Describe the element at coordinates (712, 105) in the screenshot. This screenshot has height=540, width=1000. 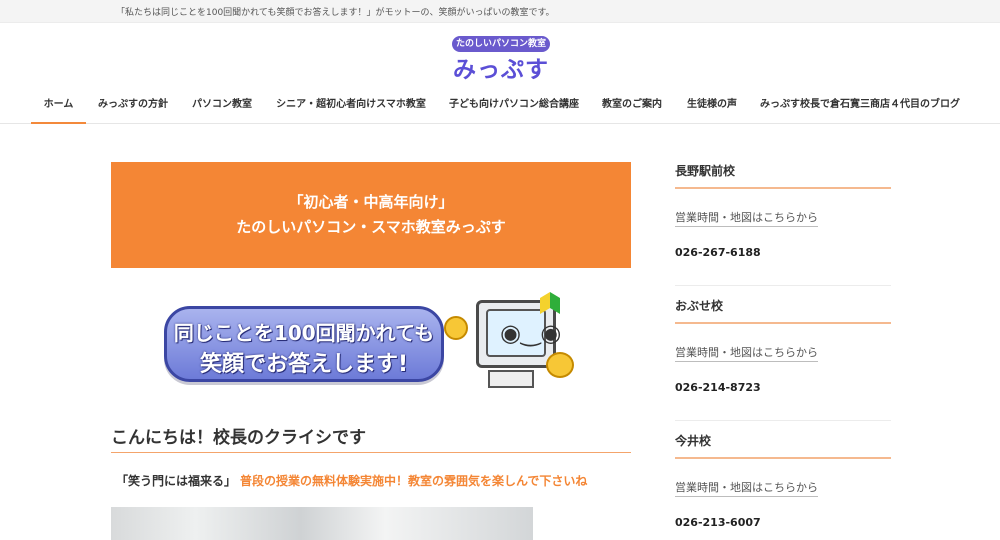
I see `nav-item-voices: 生徒様の声` at that location.